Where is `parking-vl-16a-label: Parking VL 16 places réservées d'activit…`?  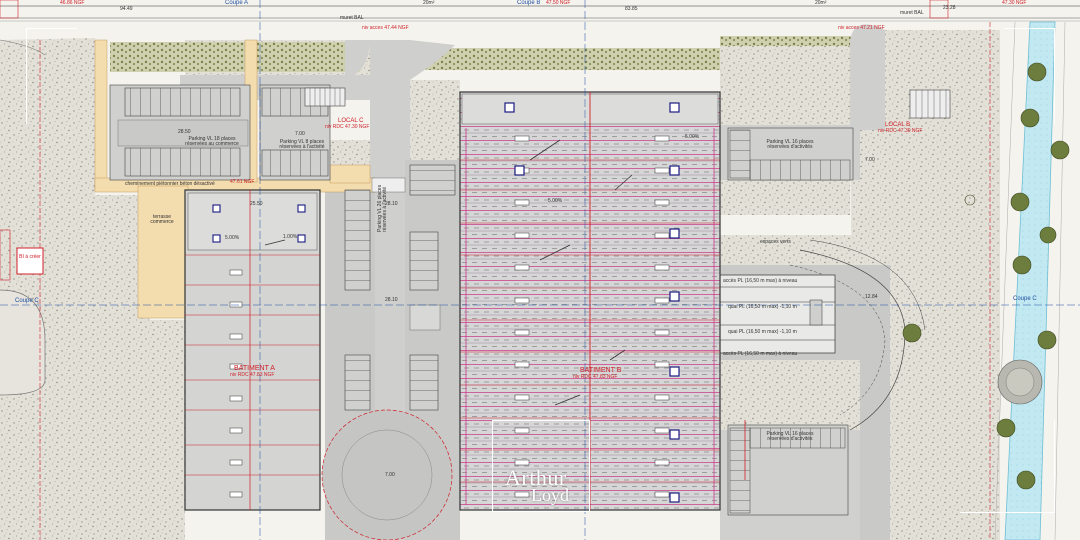
parking-vl-16a-label: Parking VL 16 places réservées d'activit… is located at coordinates (790, 144).